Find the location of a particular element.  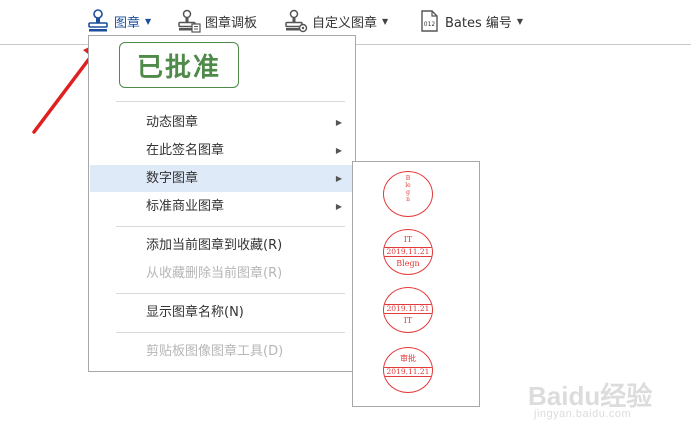

menu-item-sign-here-stamps: 在此签名图章 ▶ is located at coordinates (222, 150).